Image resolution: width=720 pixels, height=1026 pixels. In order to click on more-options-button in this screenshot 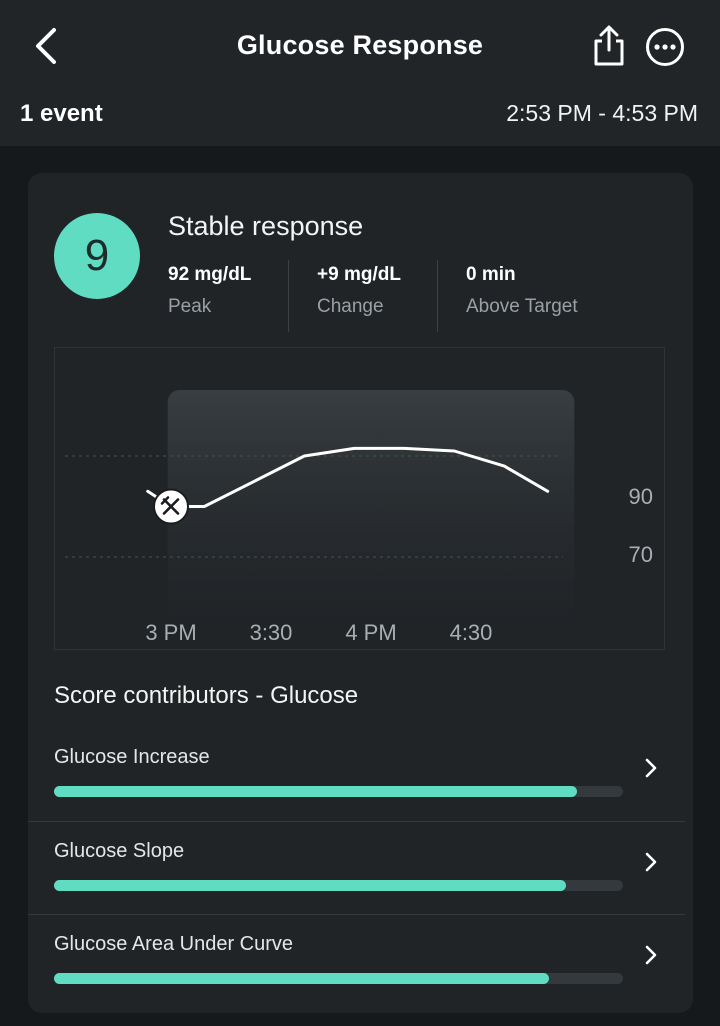, I will do `click(665, 47)`.